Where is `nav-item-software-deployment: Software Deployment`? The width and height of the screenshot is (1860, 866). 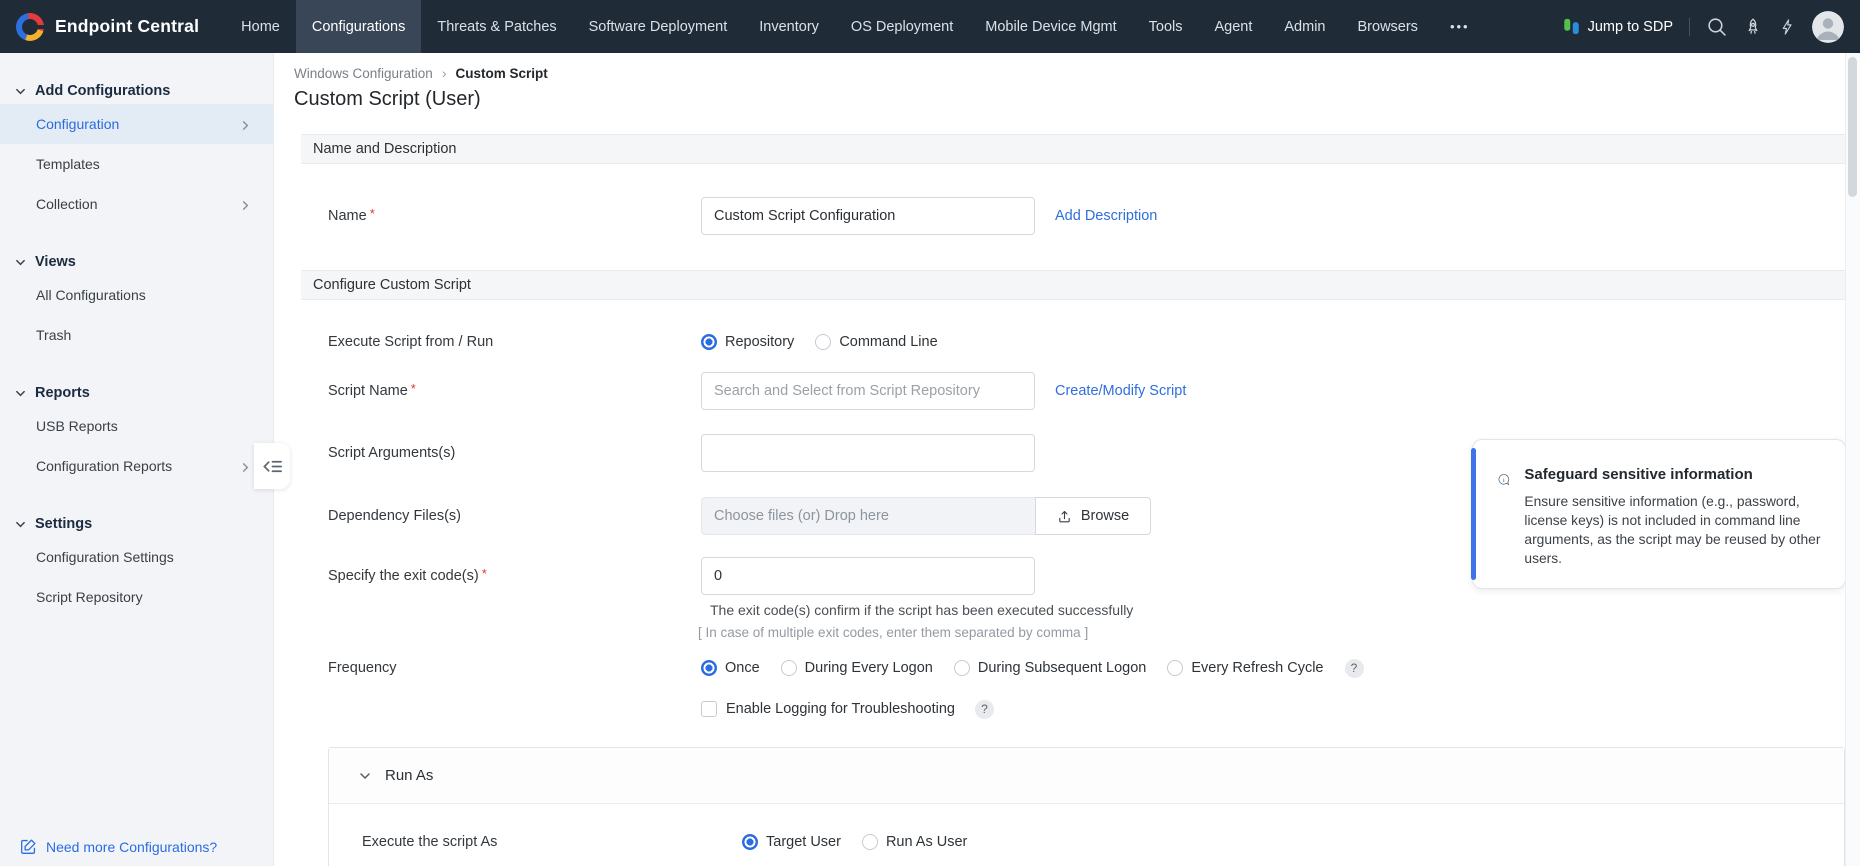
nav-item-software-deployment: Software Deployment is located at coordinates (658, 26).